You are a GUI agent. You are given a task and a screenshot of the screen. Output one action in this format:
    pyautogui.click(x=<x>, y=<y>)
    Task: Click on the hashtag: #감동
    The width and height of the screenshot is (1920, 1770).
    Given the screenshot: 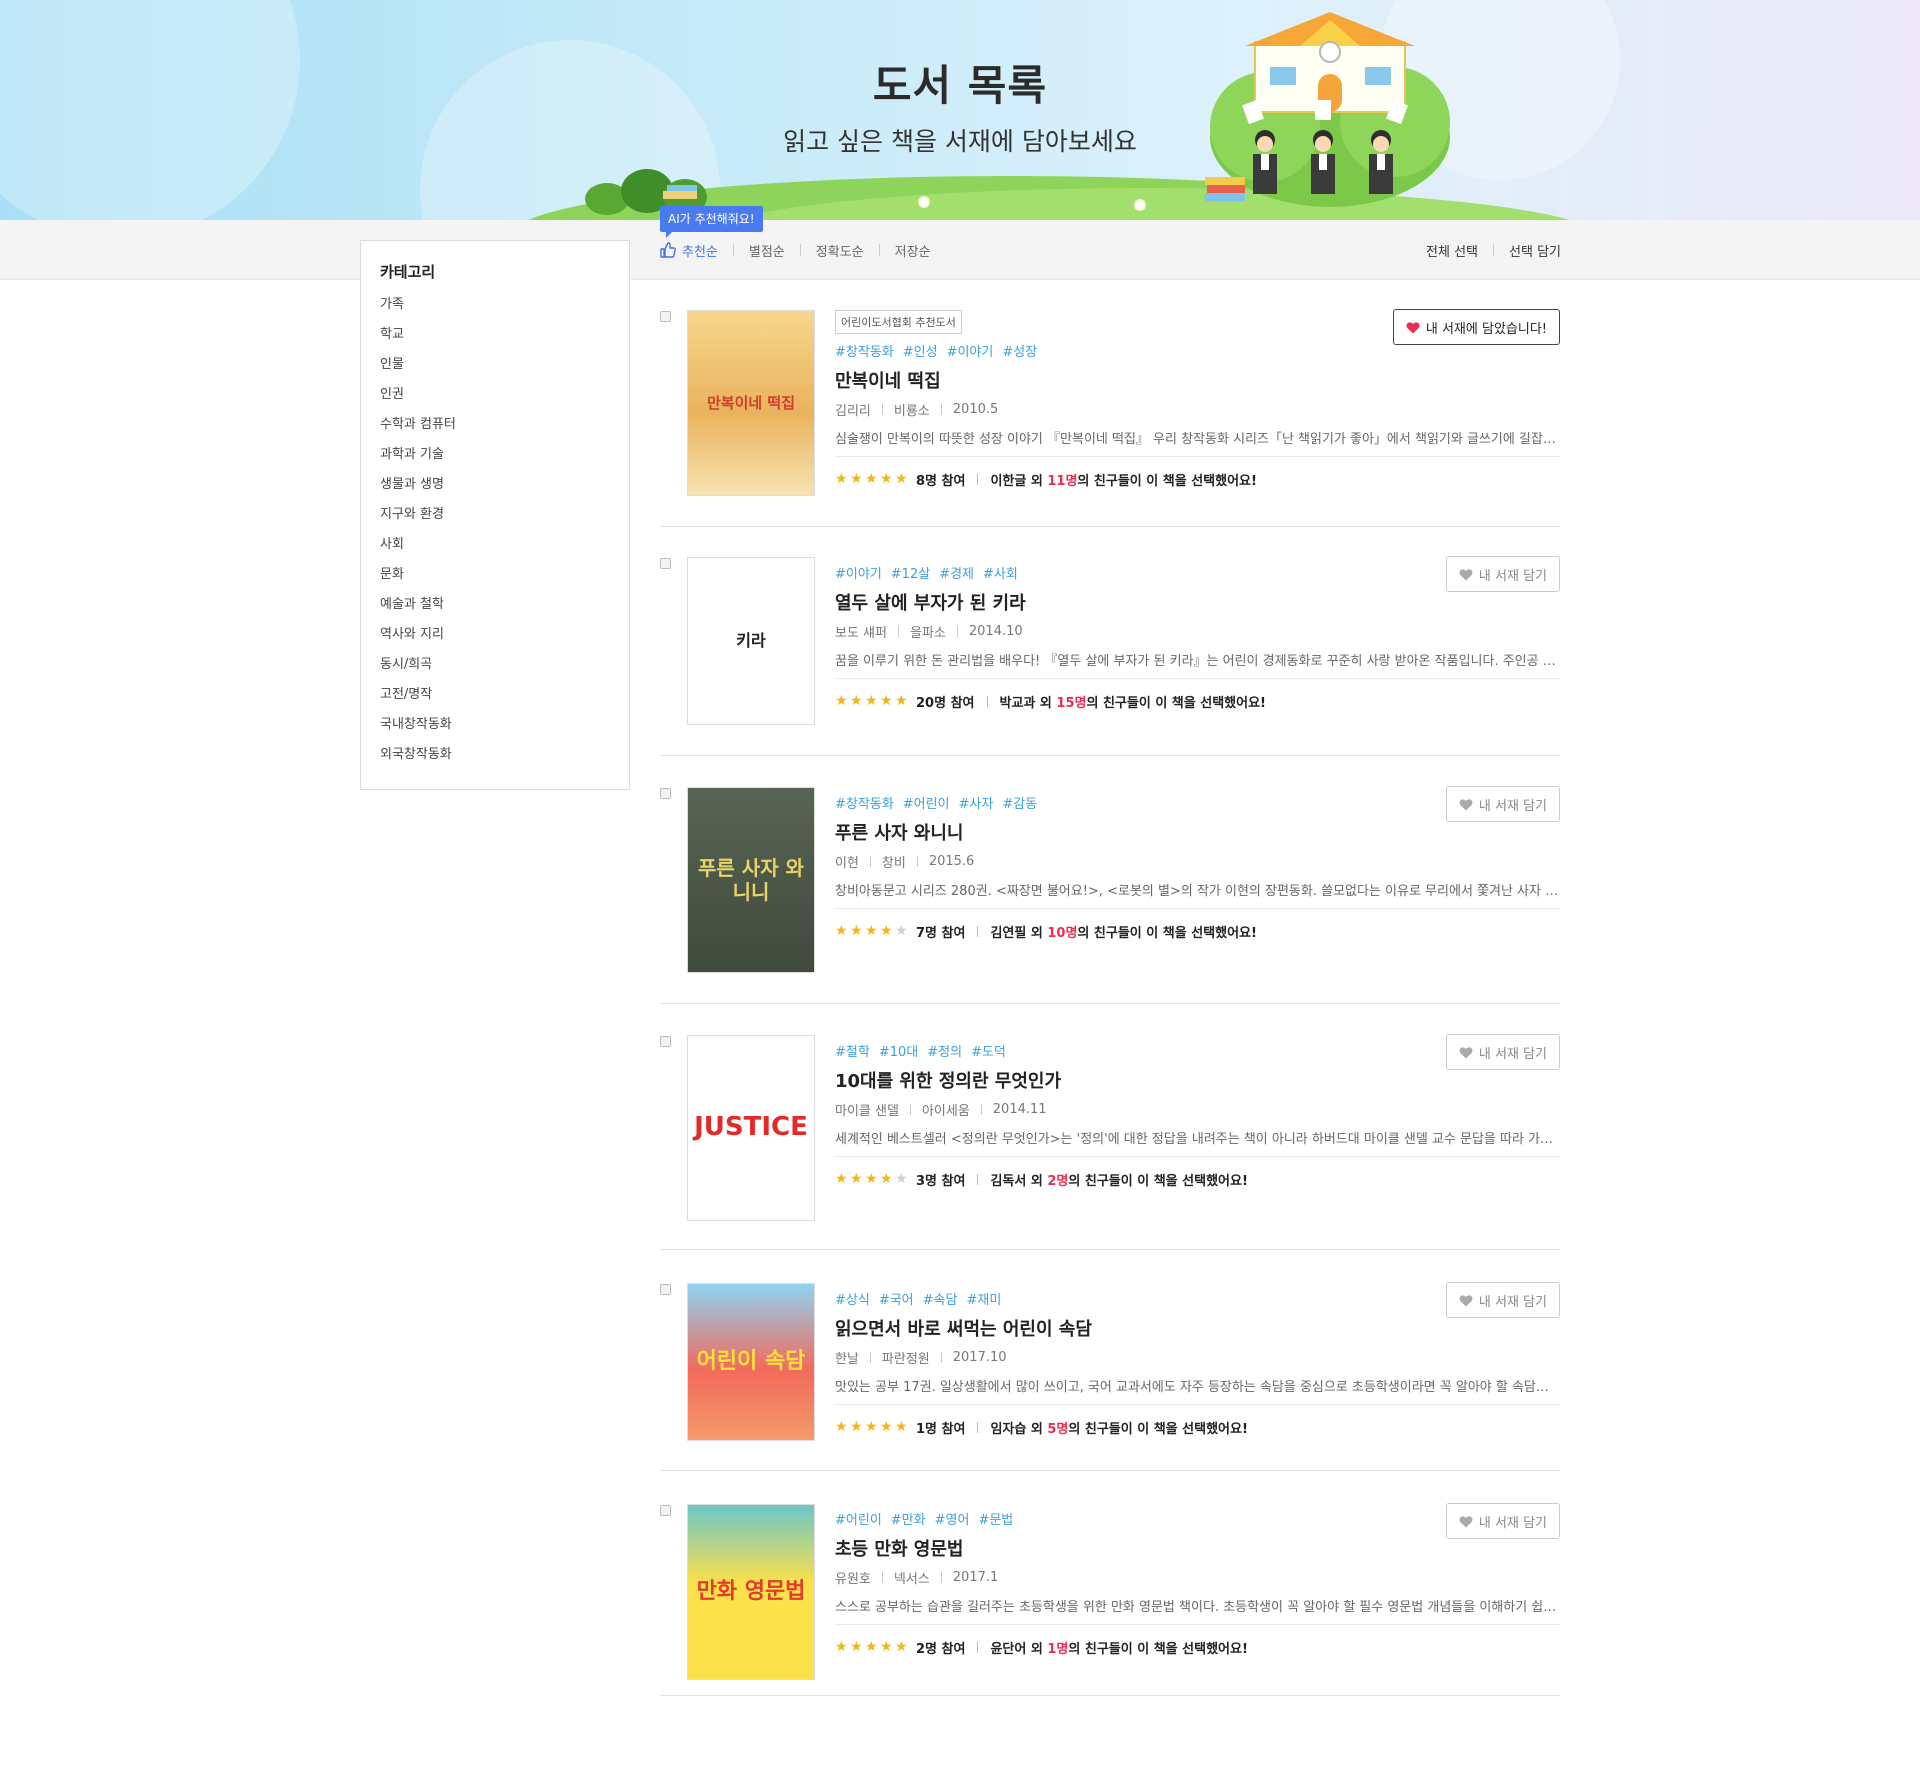 What is the action you would take?
    pyautogui.click(x=1019, y=804)
    